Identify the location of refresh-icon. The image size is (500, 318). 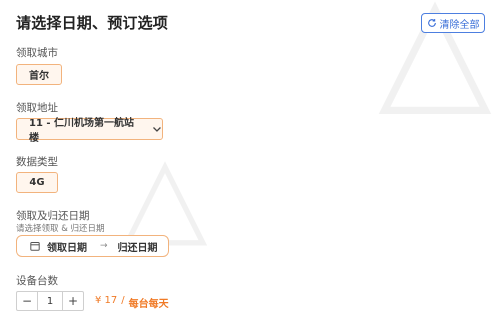
(431, 23).